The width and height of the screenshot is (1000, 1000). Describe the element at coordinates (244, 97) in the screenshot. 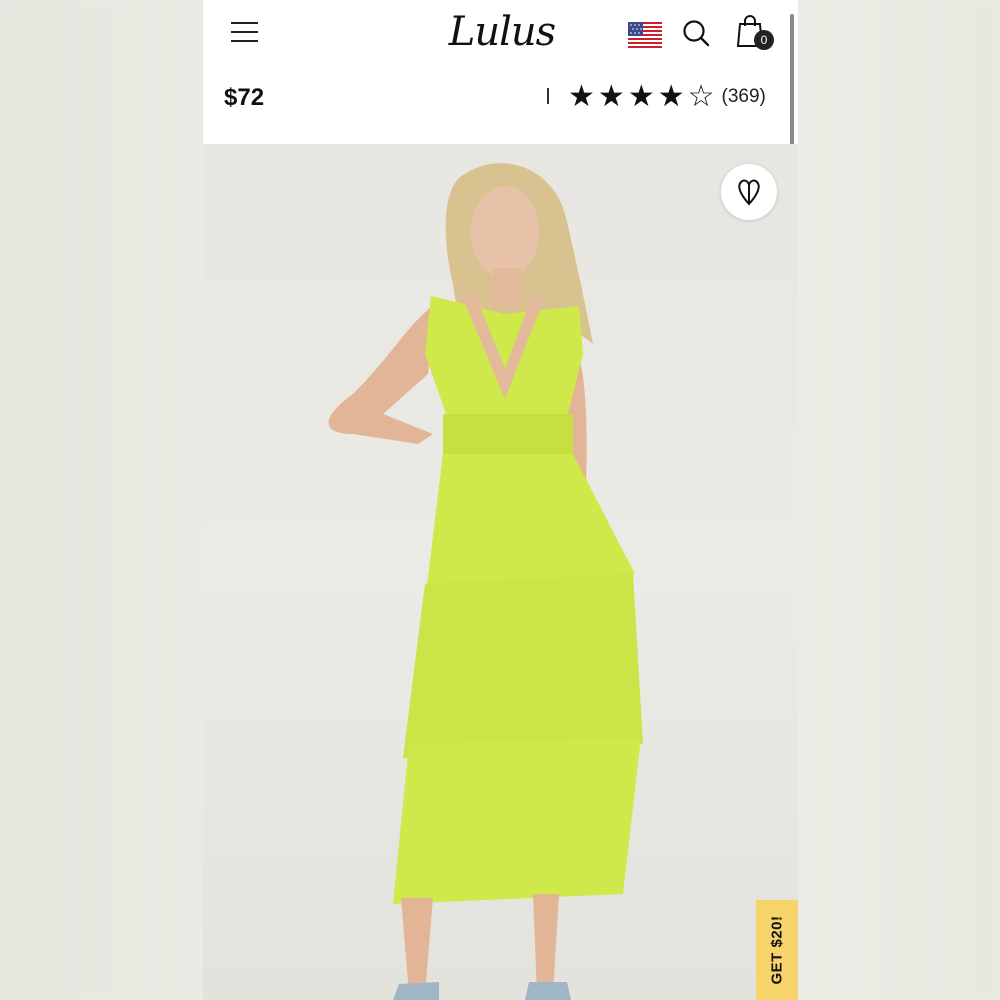

I see `product-price: $72` at that location.